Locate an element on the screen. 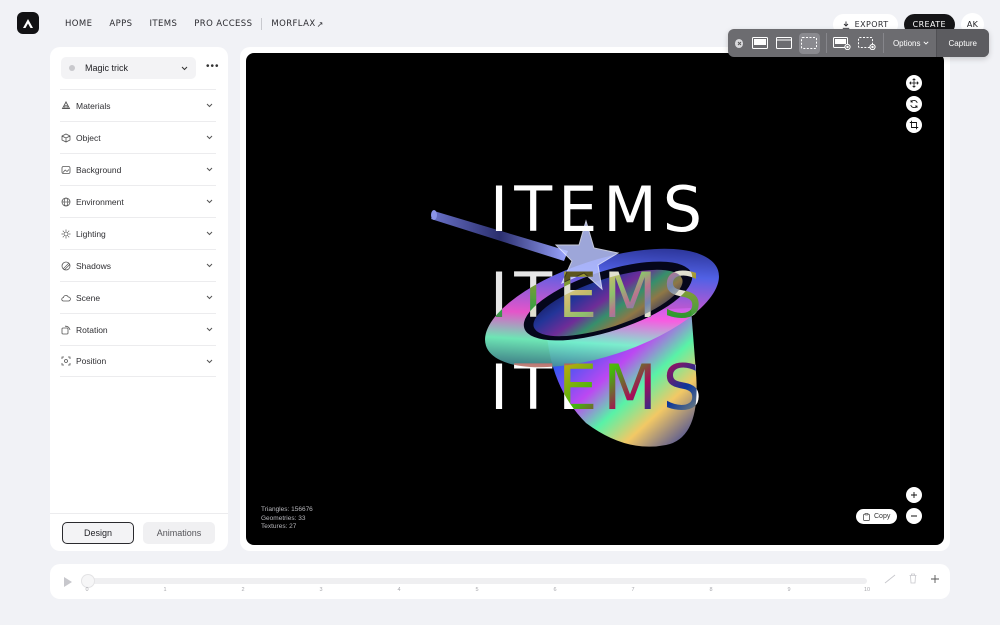 The image size is (1000, 625). sun-icon is located at coordinates (66, 233).